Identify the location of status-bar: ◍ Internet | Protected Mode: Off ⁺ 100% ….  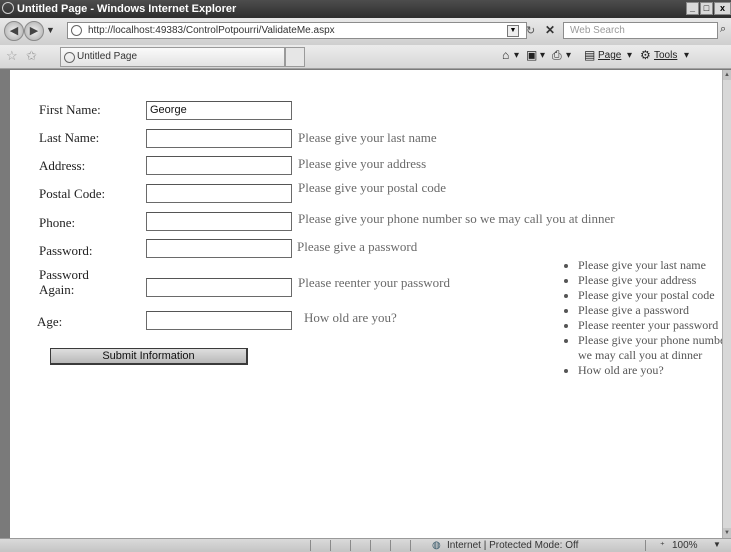
(365, 545).